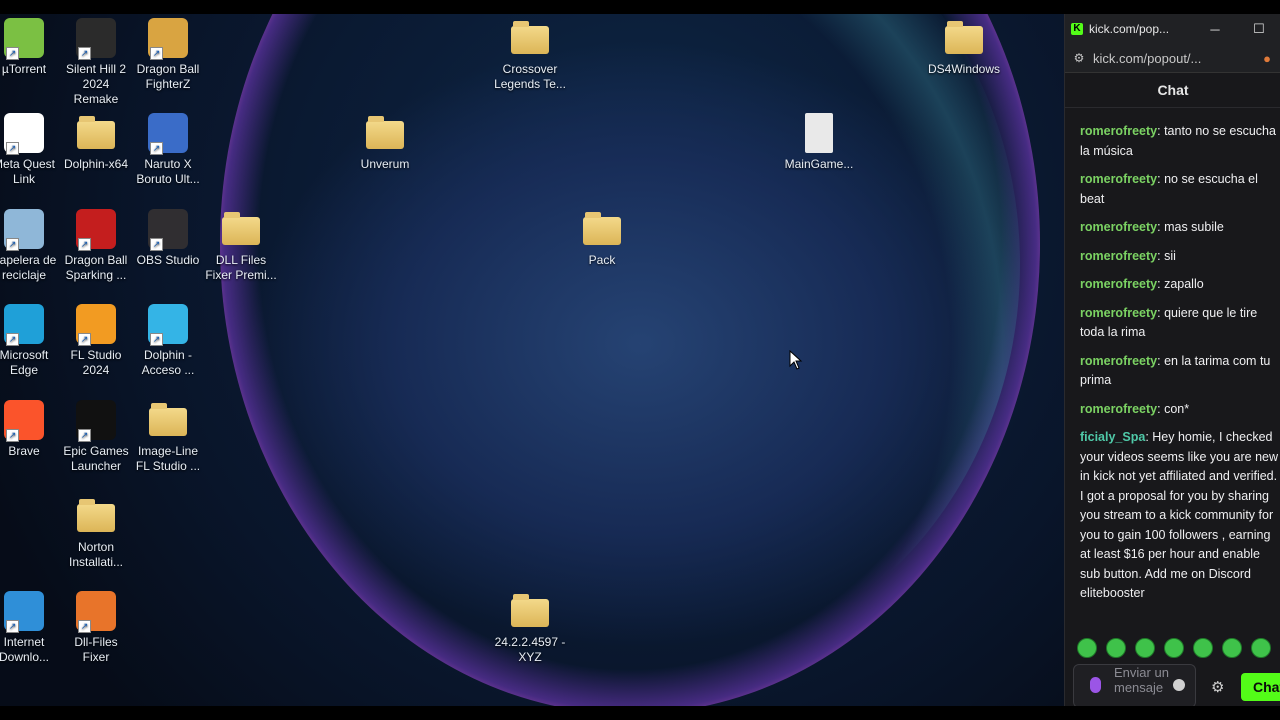  I want to click on chat-message: romerofreety: zapallo, so click(1172, 285).